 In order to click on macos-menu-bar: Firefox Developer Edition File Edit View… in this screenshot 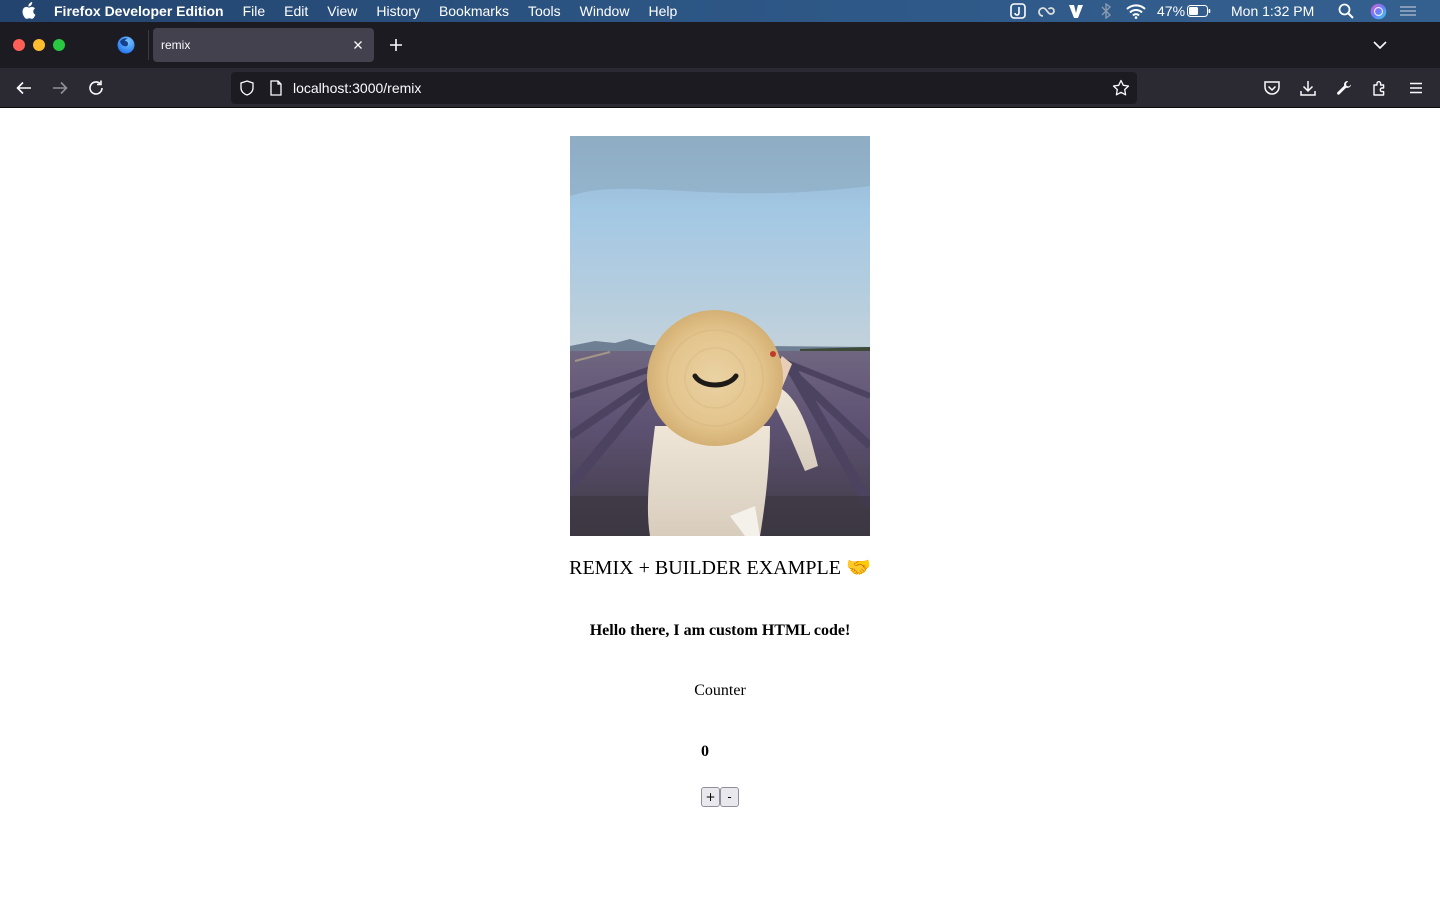, I will do `click(720, 11)`.